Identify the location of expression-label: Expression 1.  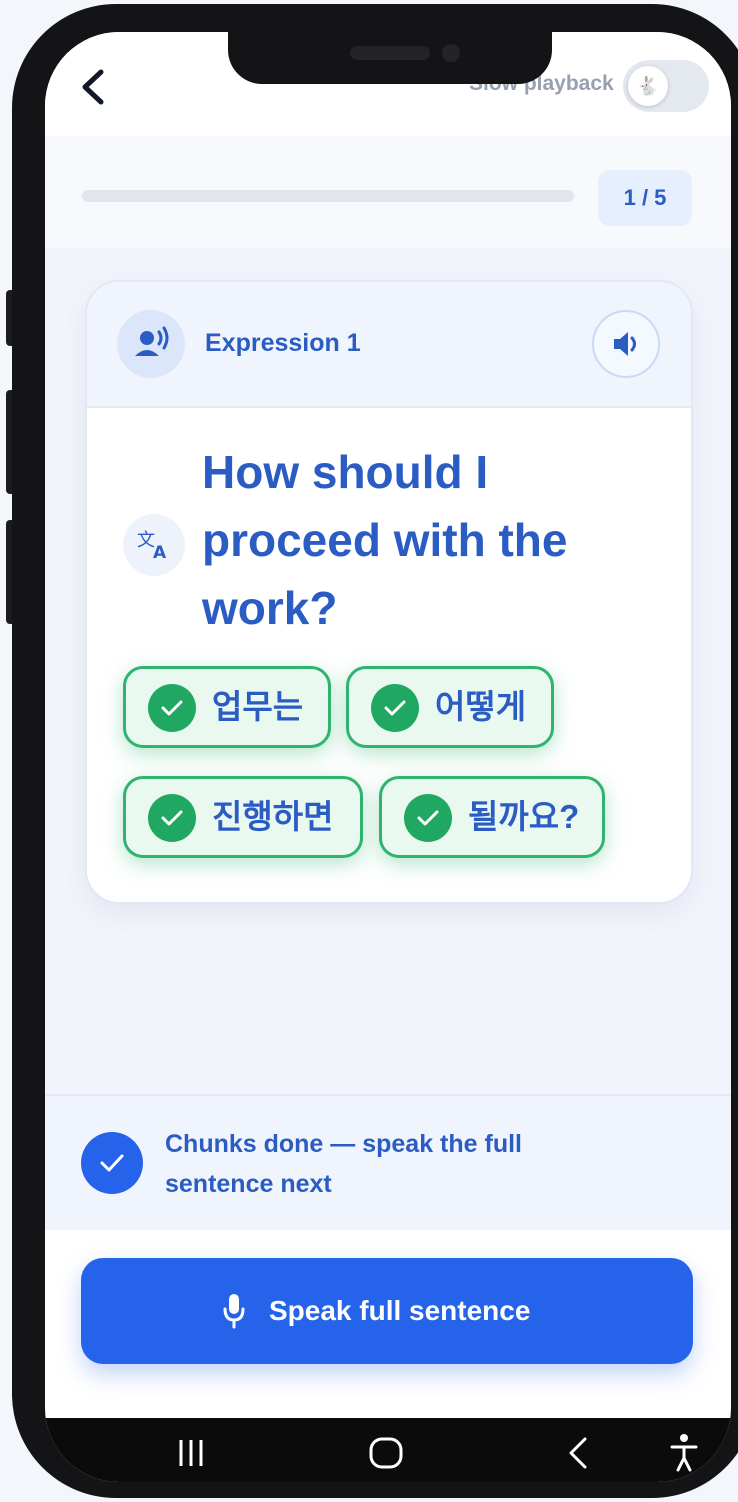
(283, 343).